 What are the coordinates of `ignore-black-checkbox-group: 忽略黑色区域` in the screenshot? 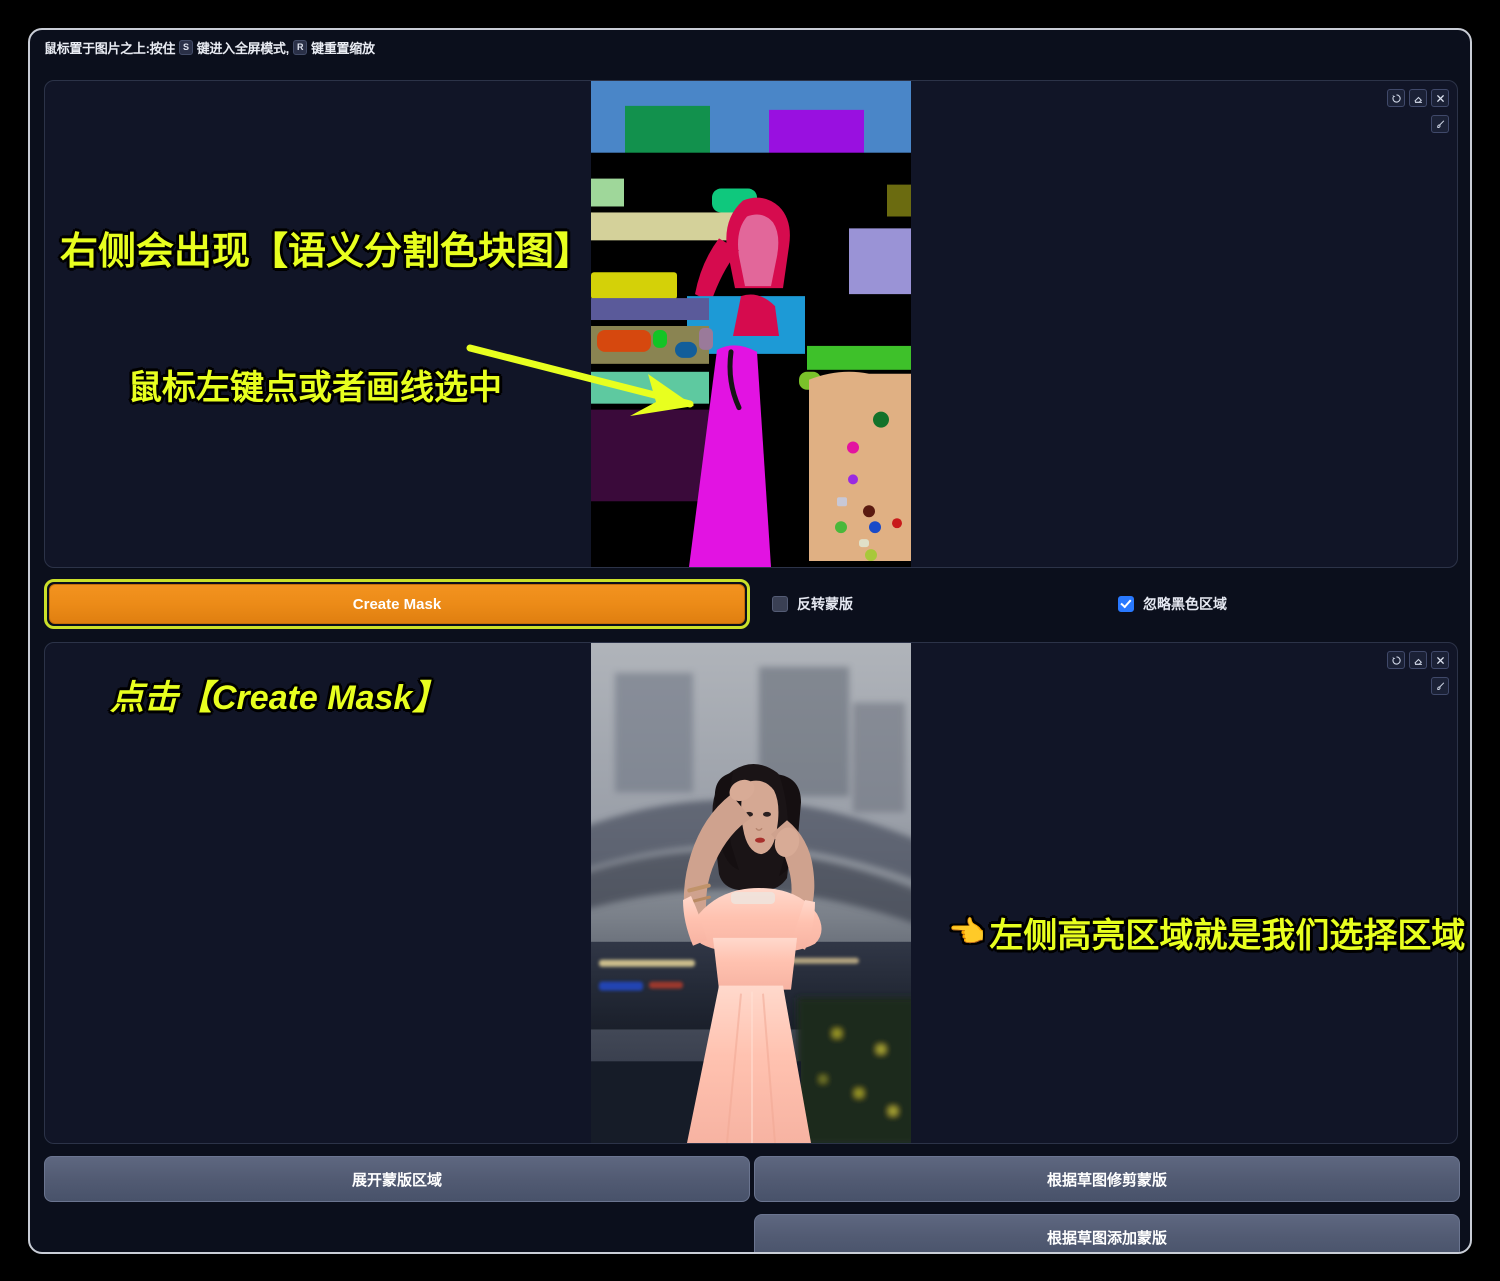 It's located at (1172, 604).